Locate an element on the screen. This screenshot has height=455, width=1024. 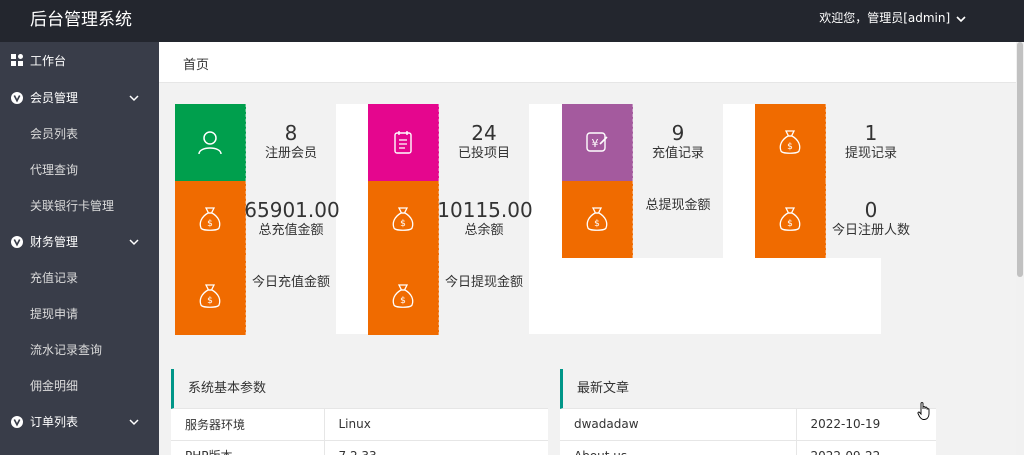
table-row: About us 2022-09-22 is located at coordinates (748, 447).